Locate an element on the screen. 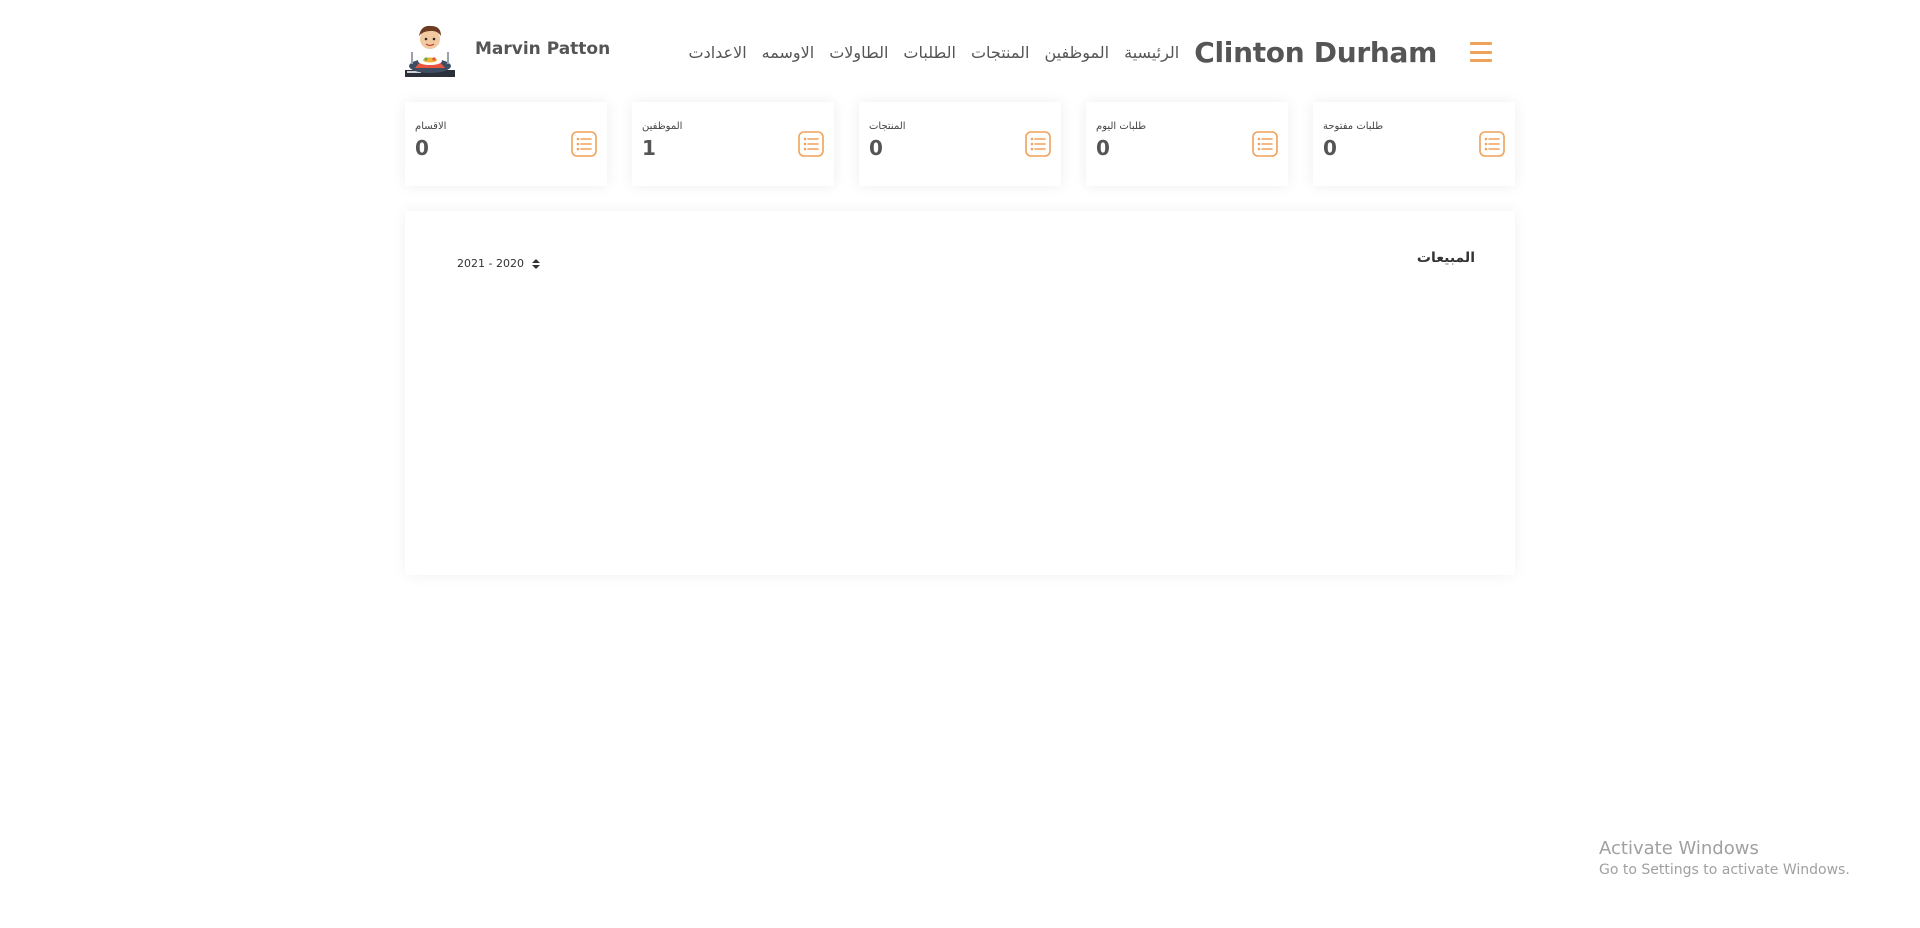 The image size is (1920, 928). stat-card-products: المنتجات 0 is located at coordinates (960, 144).